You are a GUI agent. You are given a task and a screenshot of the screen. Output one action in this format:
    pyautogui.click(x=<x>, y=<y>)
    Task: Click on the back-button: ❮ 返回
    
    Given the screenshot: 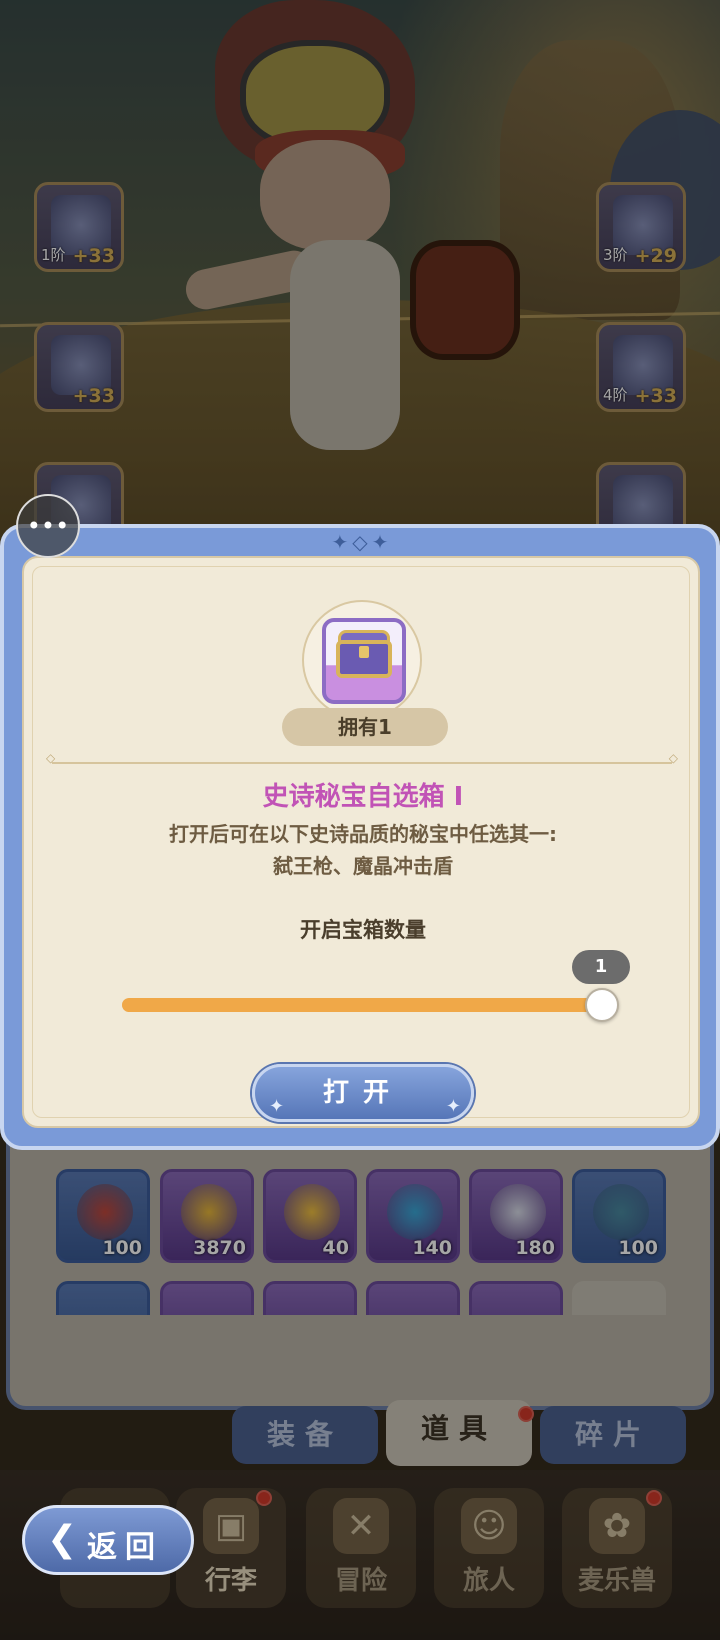 What is the action you would take?
    pyautogui.click(x=108, y=1540)
    